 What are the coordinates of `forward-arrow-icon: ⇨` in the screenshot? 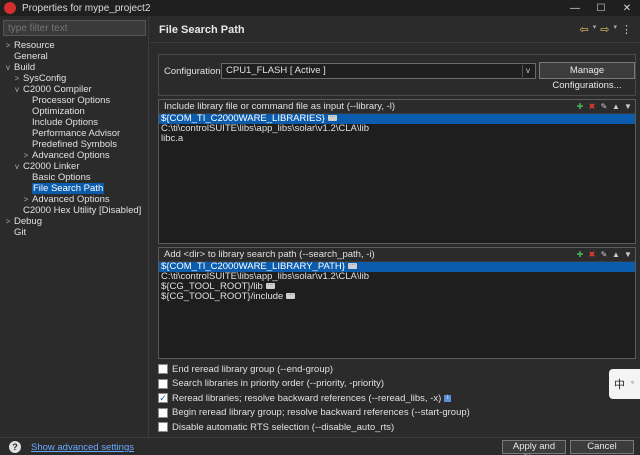 It's located at (604, 29).